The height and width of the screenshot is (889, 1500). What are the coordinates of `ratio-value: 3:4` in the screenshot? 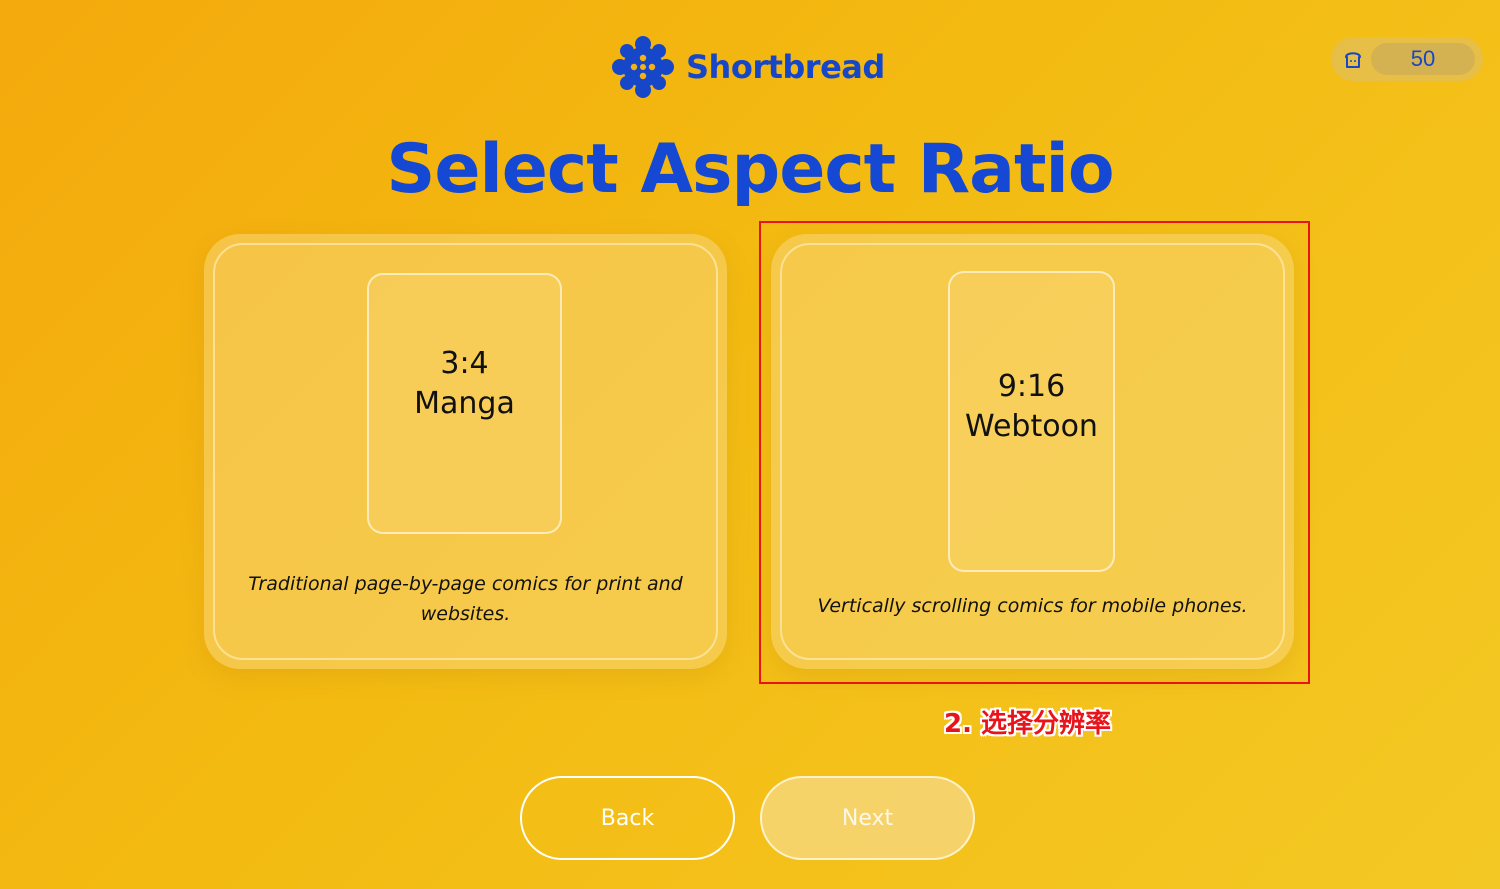 It's located at (464, 363).